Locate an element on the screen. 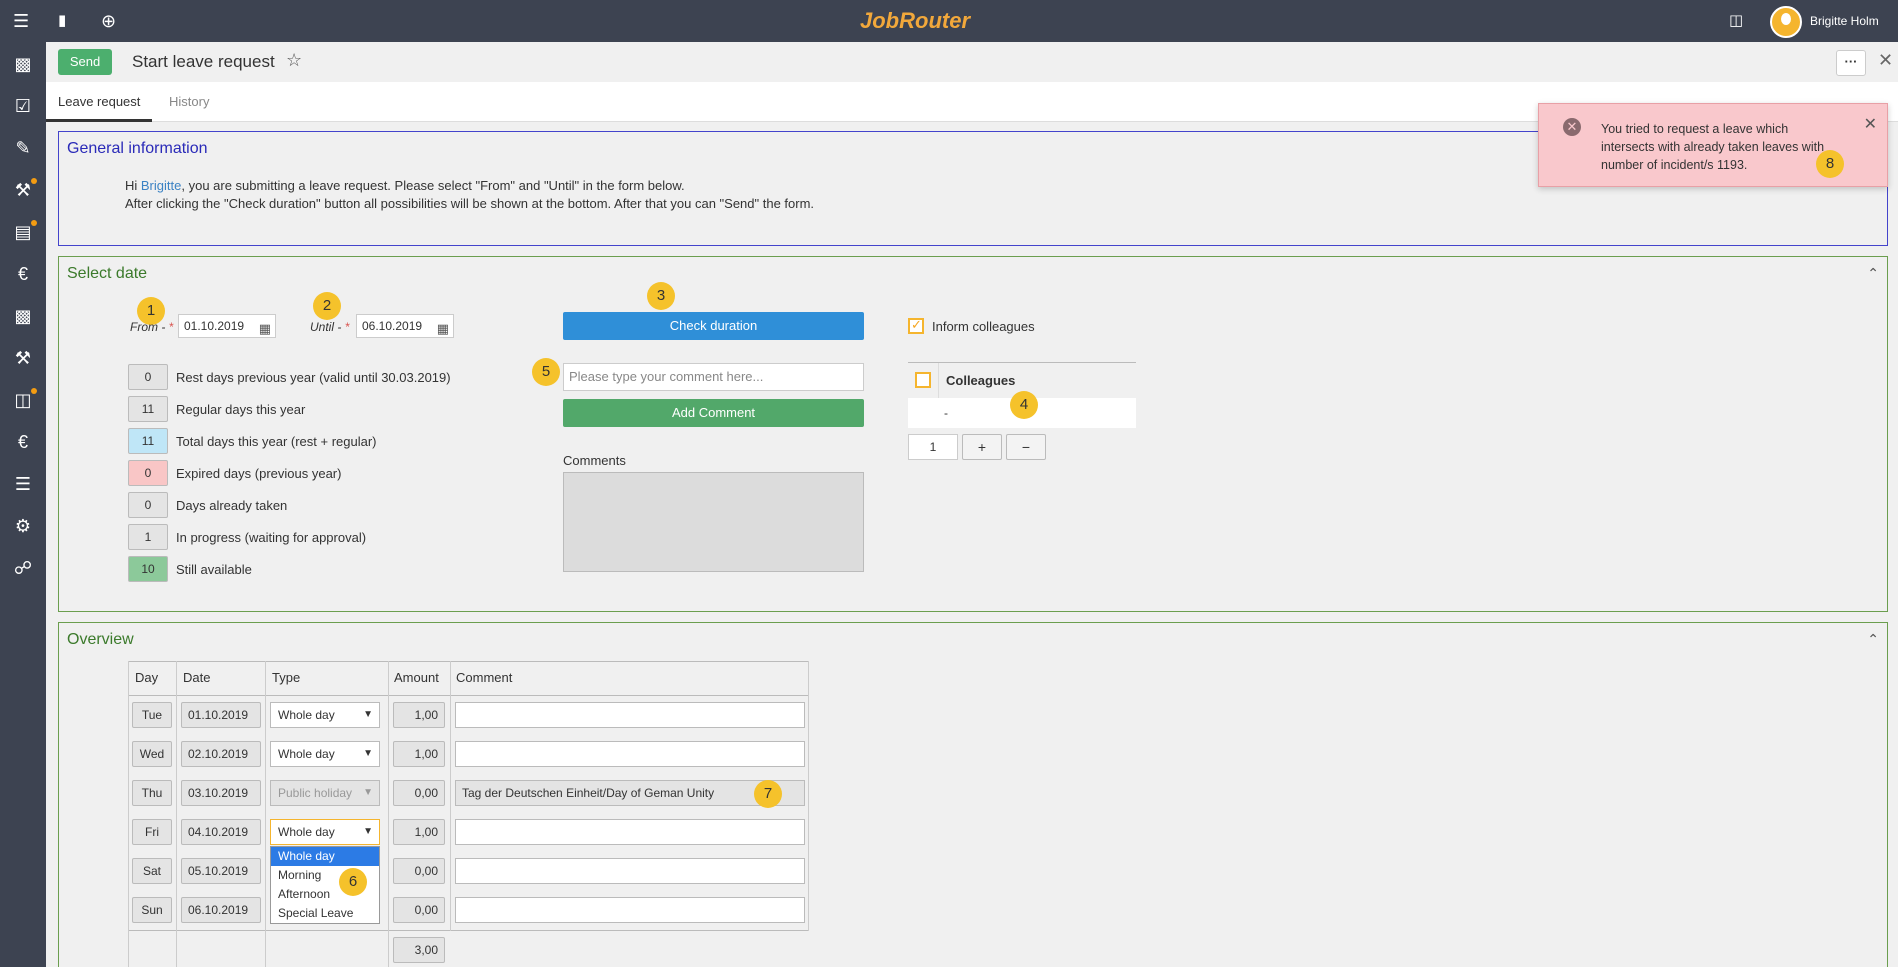  avatar is located at coordinates (1786, 22).